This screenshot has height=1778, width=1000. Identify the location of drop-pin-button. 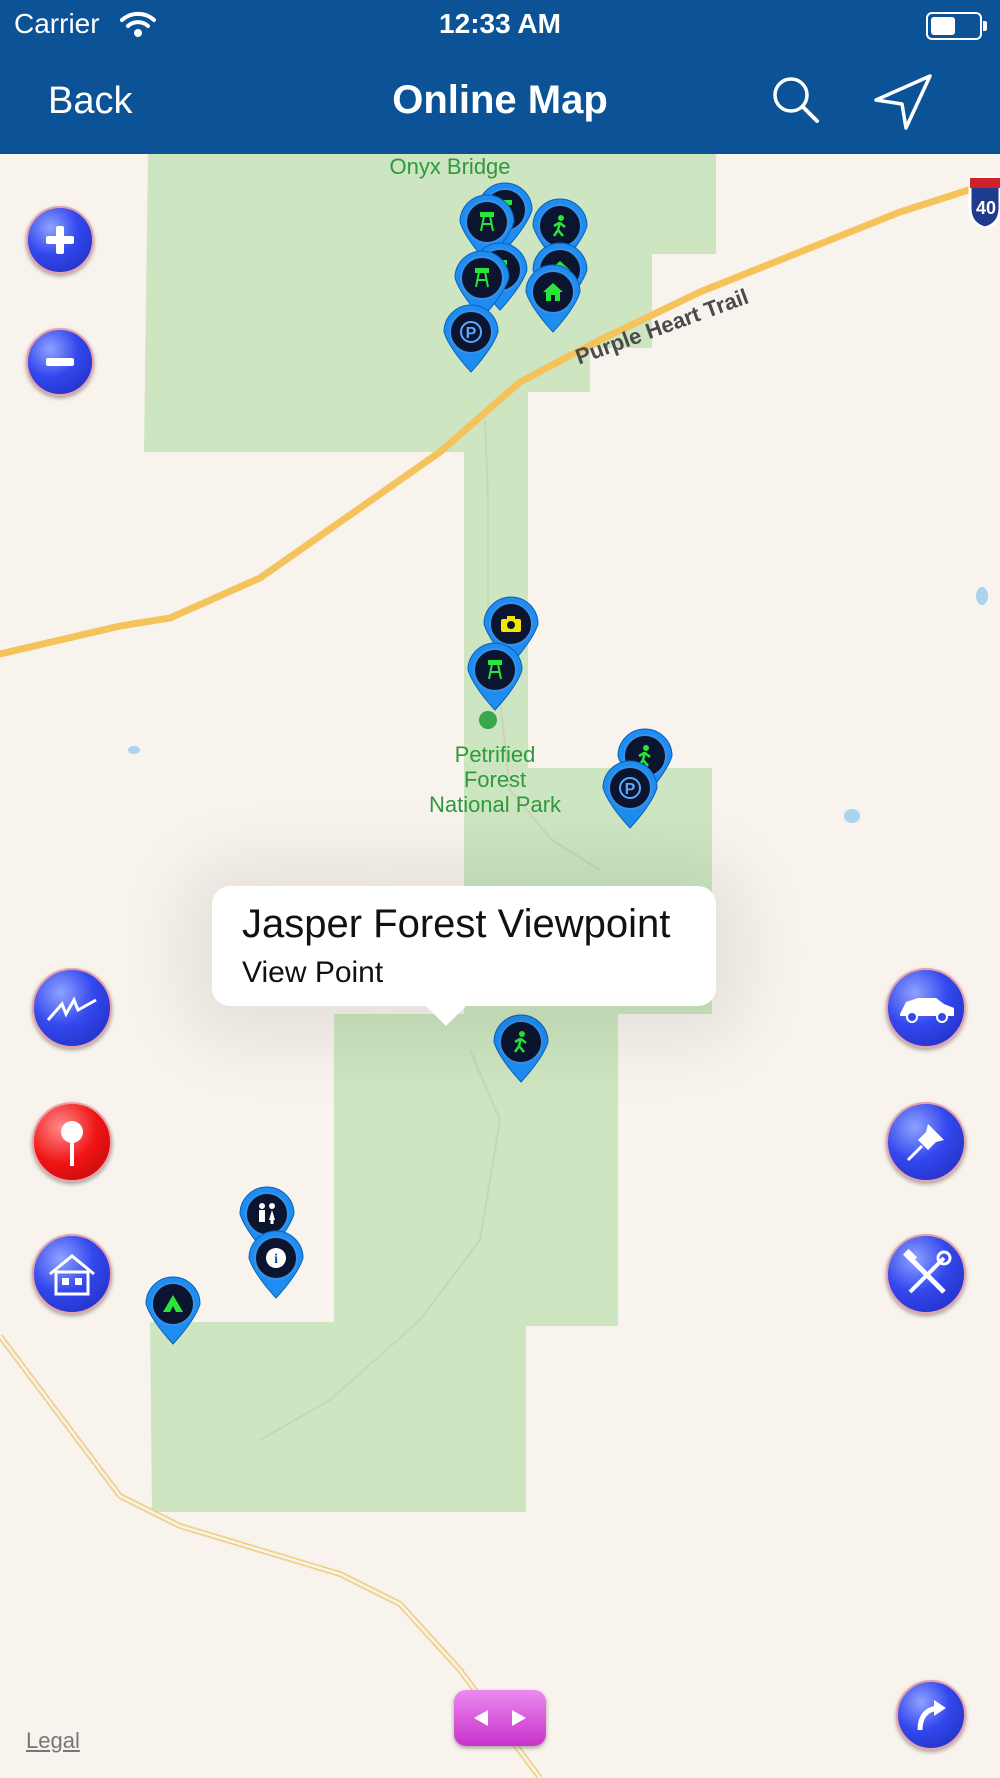
(72, 1142).